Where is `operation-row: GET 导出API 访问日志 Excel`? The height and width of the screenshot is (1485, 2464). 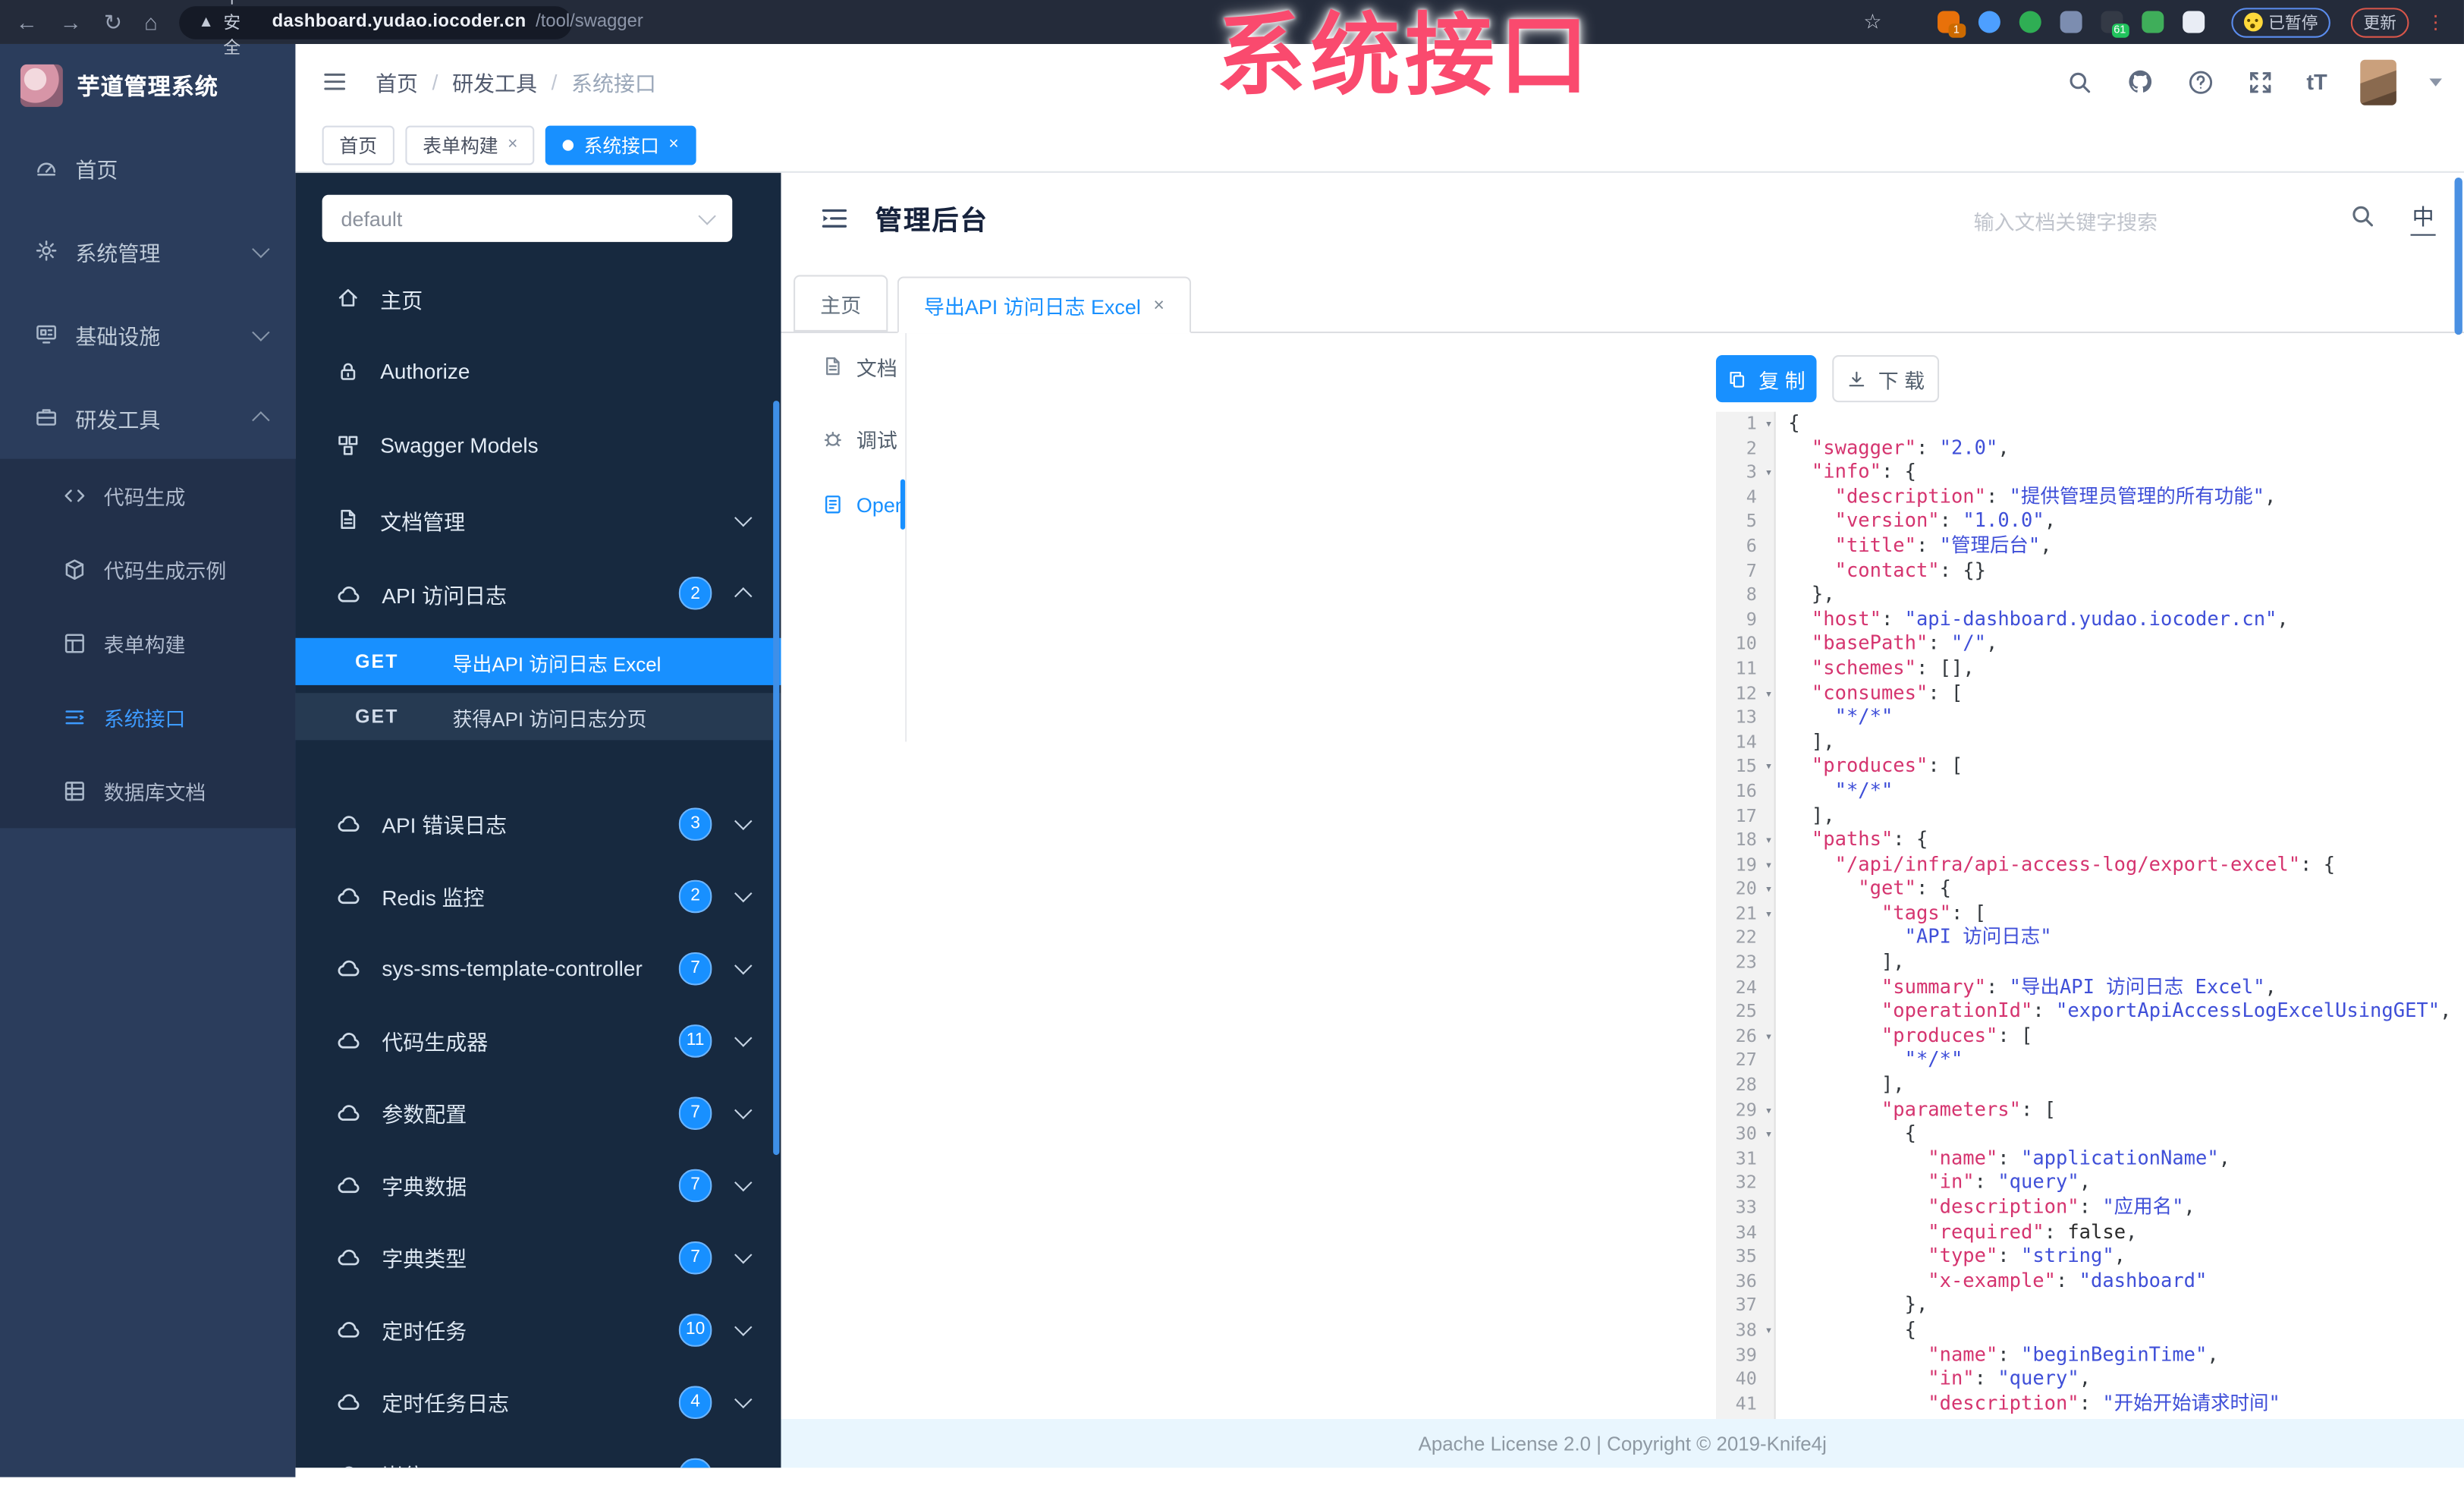 operation-row: GET 导出API 访问日志 Excel is located at coordinates (538, 661).